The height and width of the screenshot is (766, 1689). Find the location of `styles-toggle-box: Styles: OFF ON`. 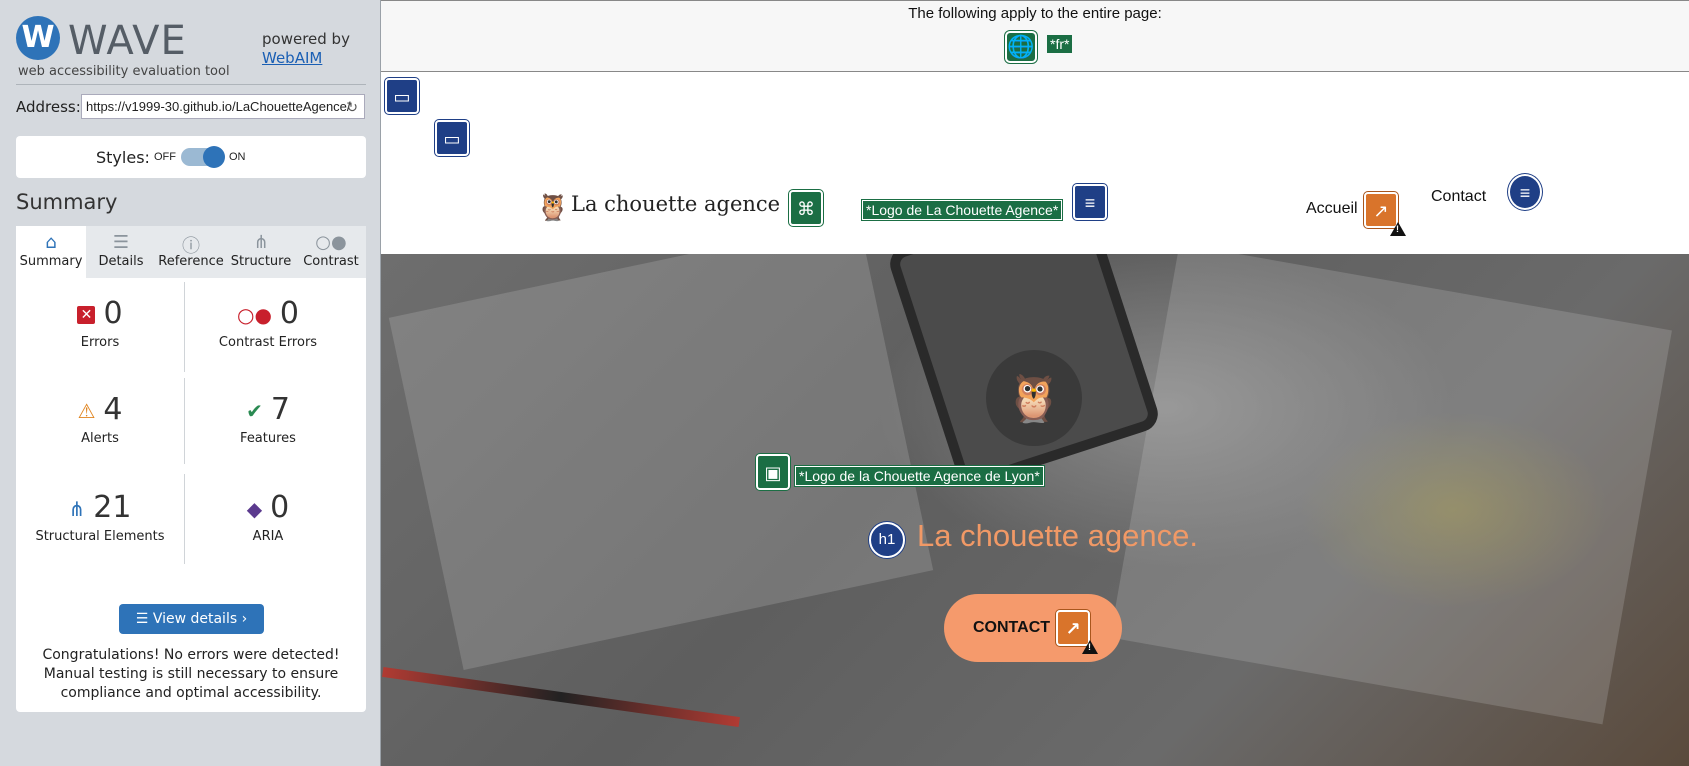

styles-toggle-box: Styles: OFF ON is located at coordinates (191, 157).